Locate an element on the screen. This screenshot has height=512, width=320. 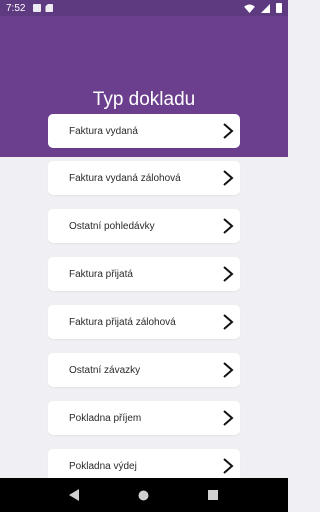
home-icon is located at coordinates (143, 495).